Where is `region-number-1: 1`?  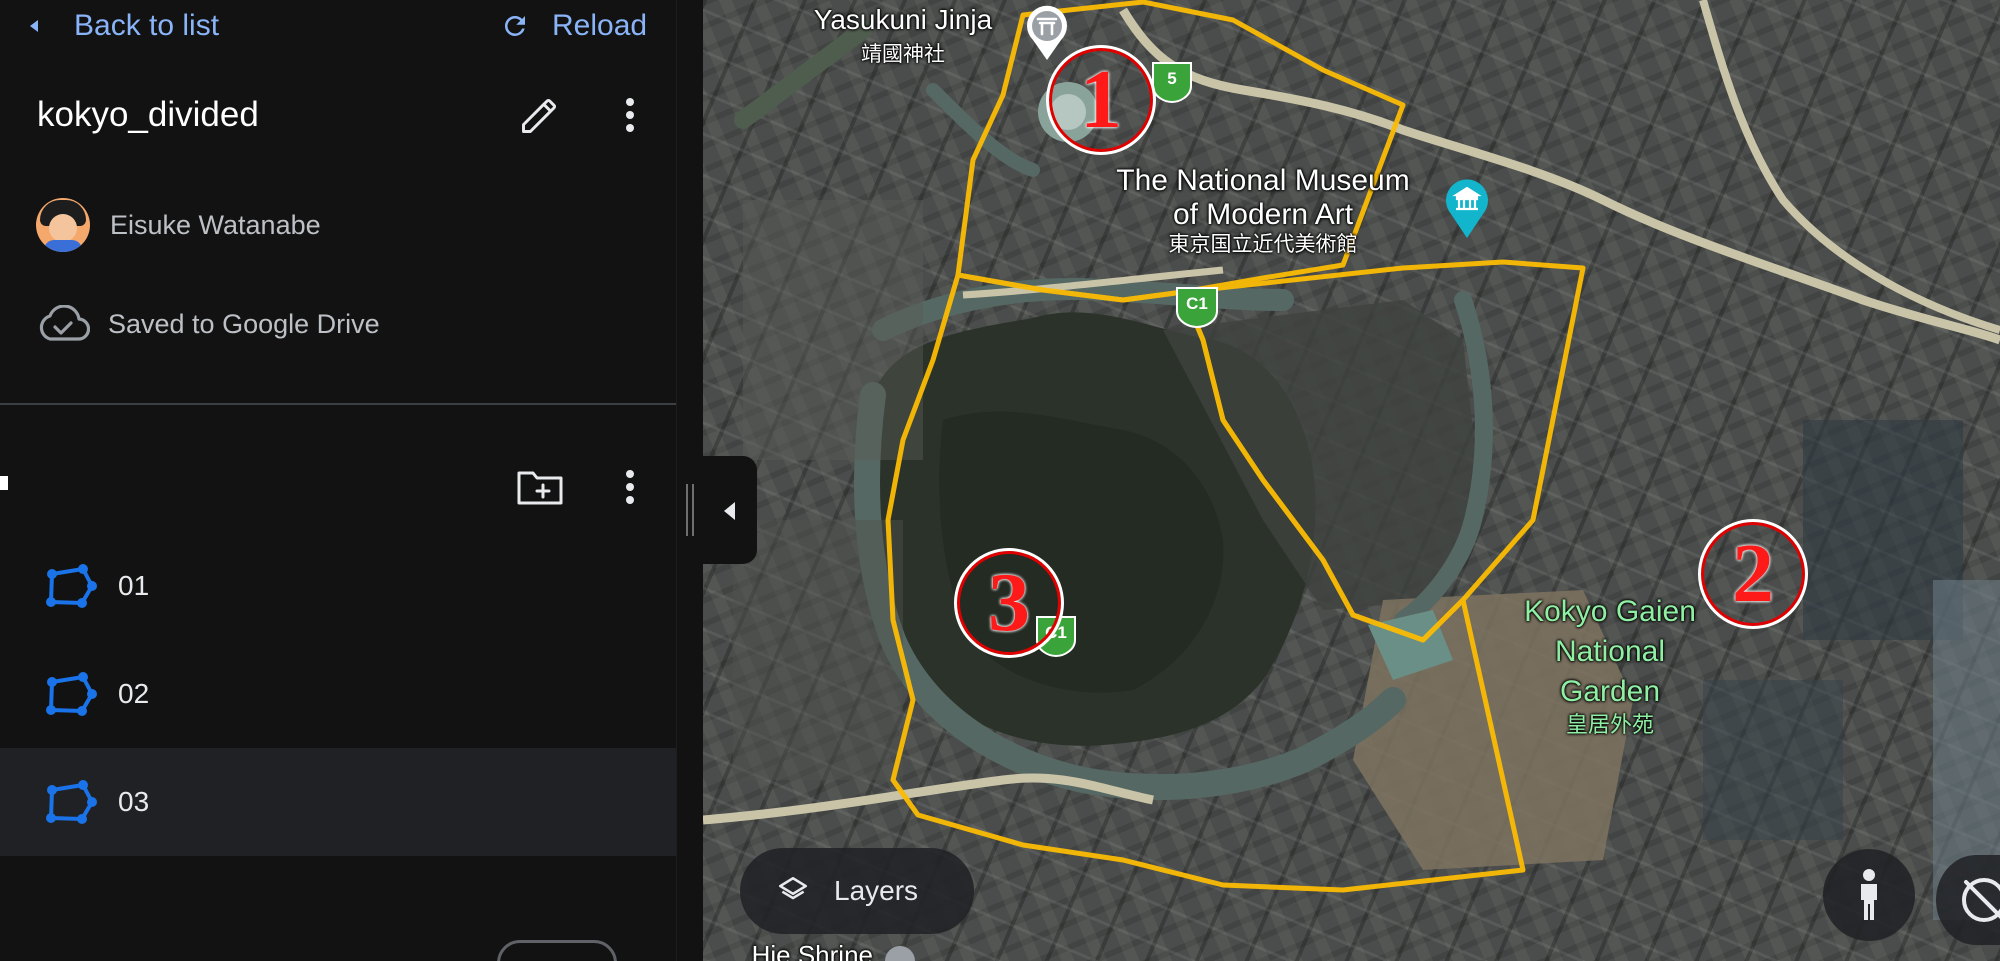 region-number-1: 1 is located at coordinates (1101, 100).